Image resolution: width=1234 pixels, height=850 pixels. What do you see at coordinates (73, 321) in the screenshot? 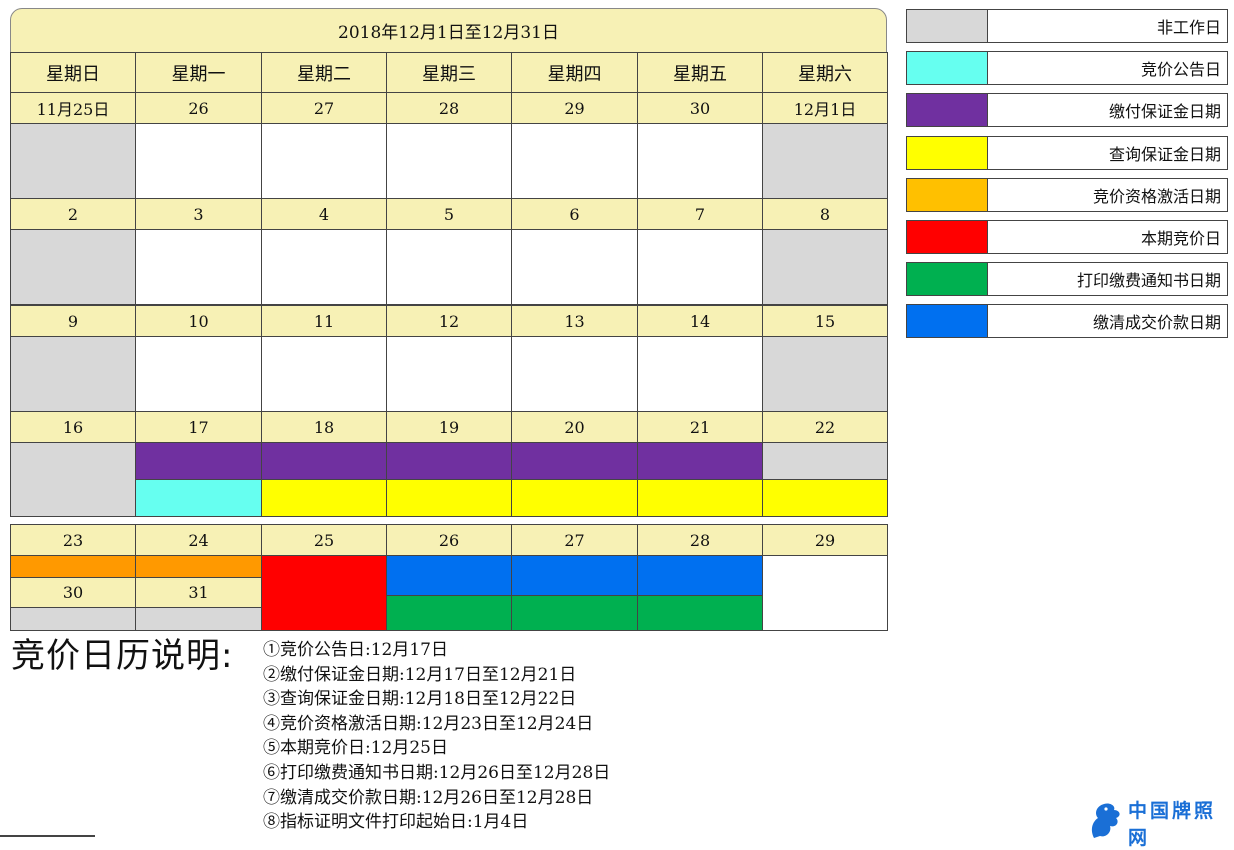
I see `date-number: 9` at bounding box center [73, 321].